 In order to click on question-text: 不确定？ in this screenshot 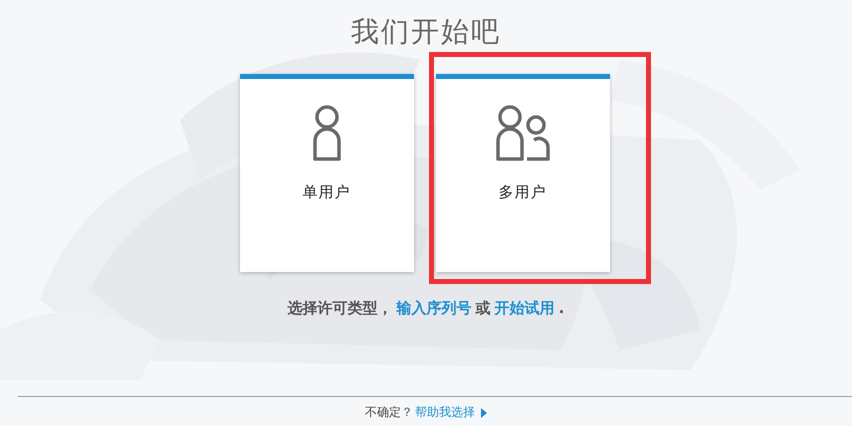, I will do `click(389, 412)`.